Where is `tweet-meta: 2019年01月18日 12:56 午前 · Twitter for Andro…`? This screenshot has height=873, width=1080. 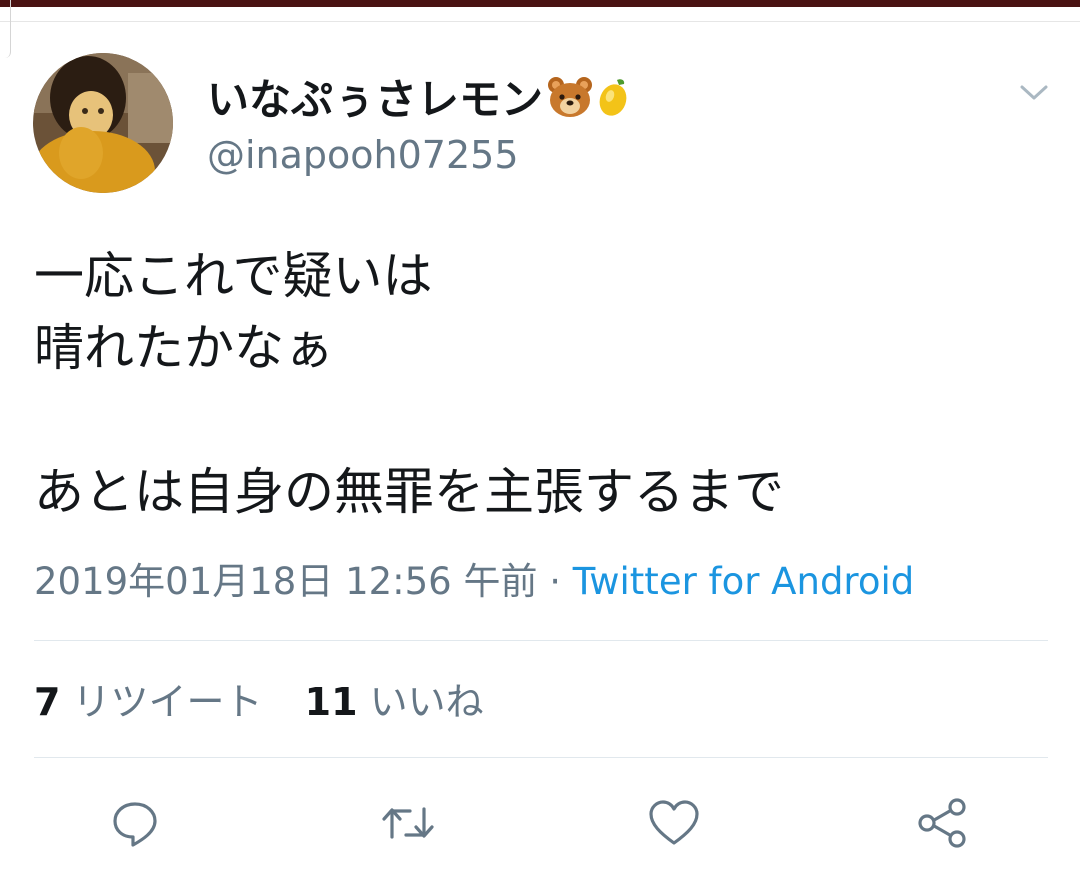
tweet-meta: 2019年01月18日 12:56 午前 · Twitter for Andro… is located at coordinates (474, 582).